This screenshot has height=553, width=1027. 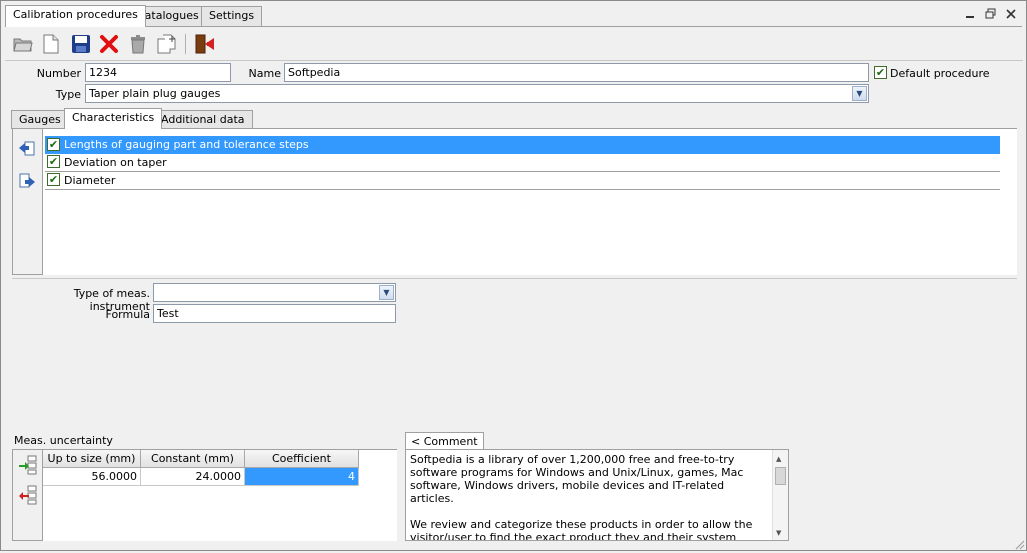 What do you see at coordinates (880, 72) in the screenshot?
I see `default-procedure-checkbox: ✔` at bounding box center [880, 72].